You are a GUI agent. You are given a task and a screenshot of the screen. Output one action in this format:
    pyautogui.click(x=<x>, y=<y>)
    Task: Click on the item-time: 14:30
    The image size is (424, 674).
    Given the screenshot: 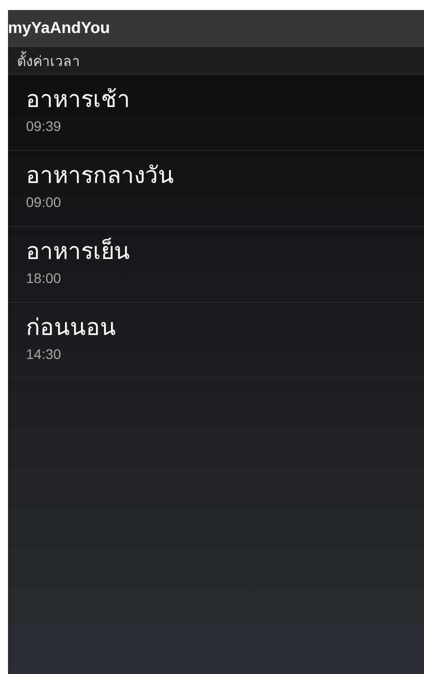 What is the action you would take?
    pyautogui.click(x=44, y=354)
    